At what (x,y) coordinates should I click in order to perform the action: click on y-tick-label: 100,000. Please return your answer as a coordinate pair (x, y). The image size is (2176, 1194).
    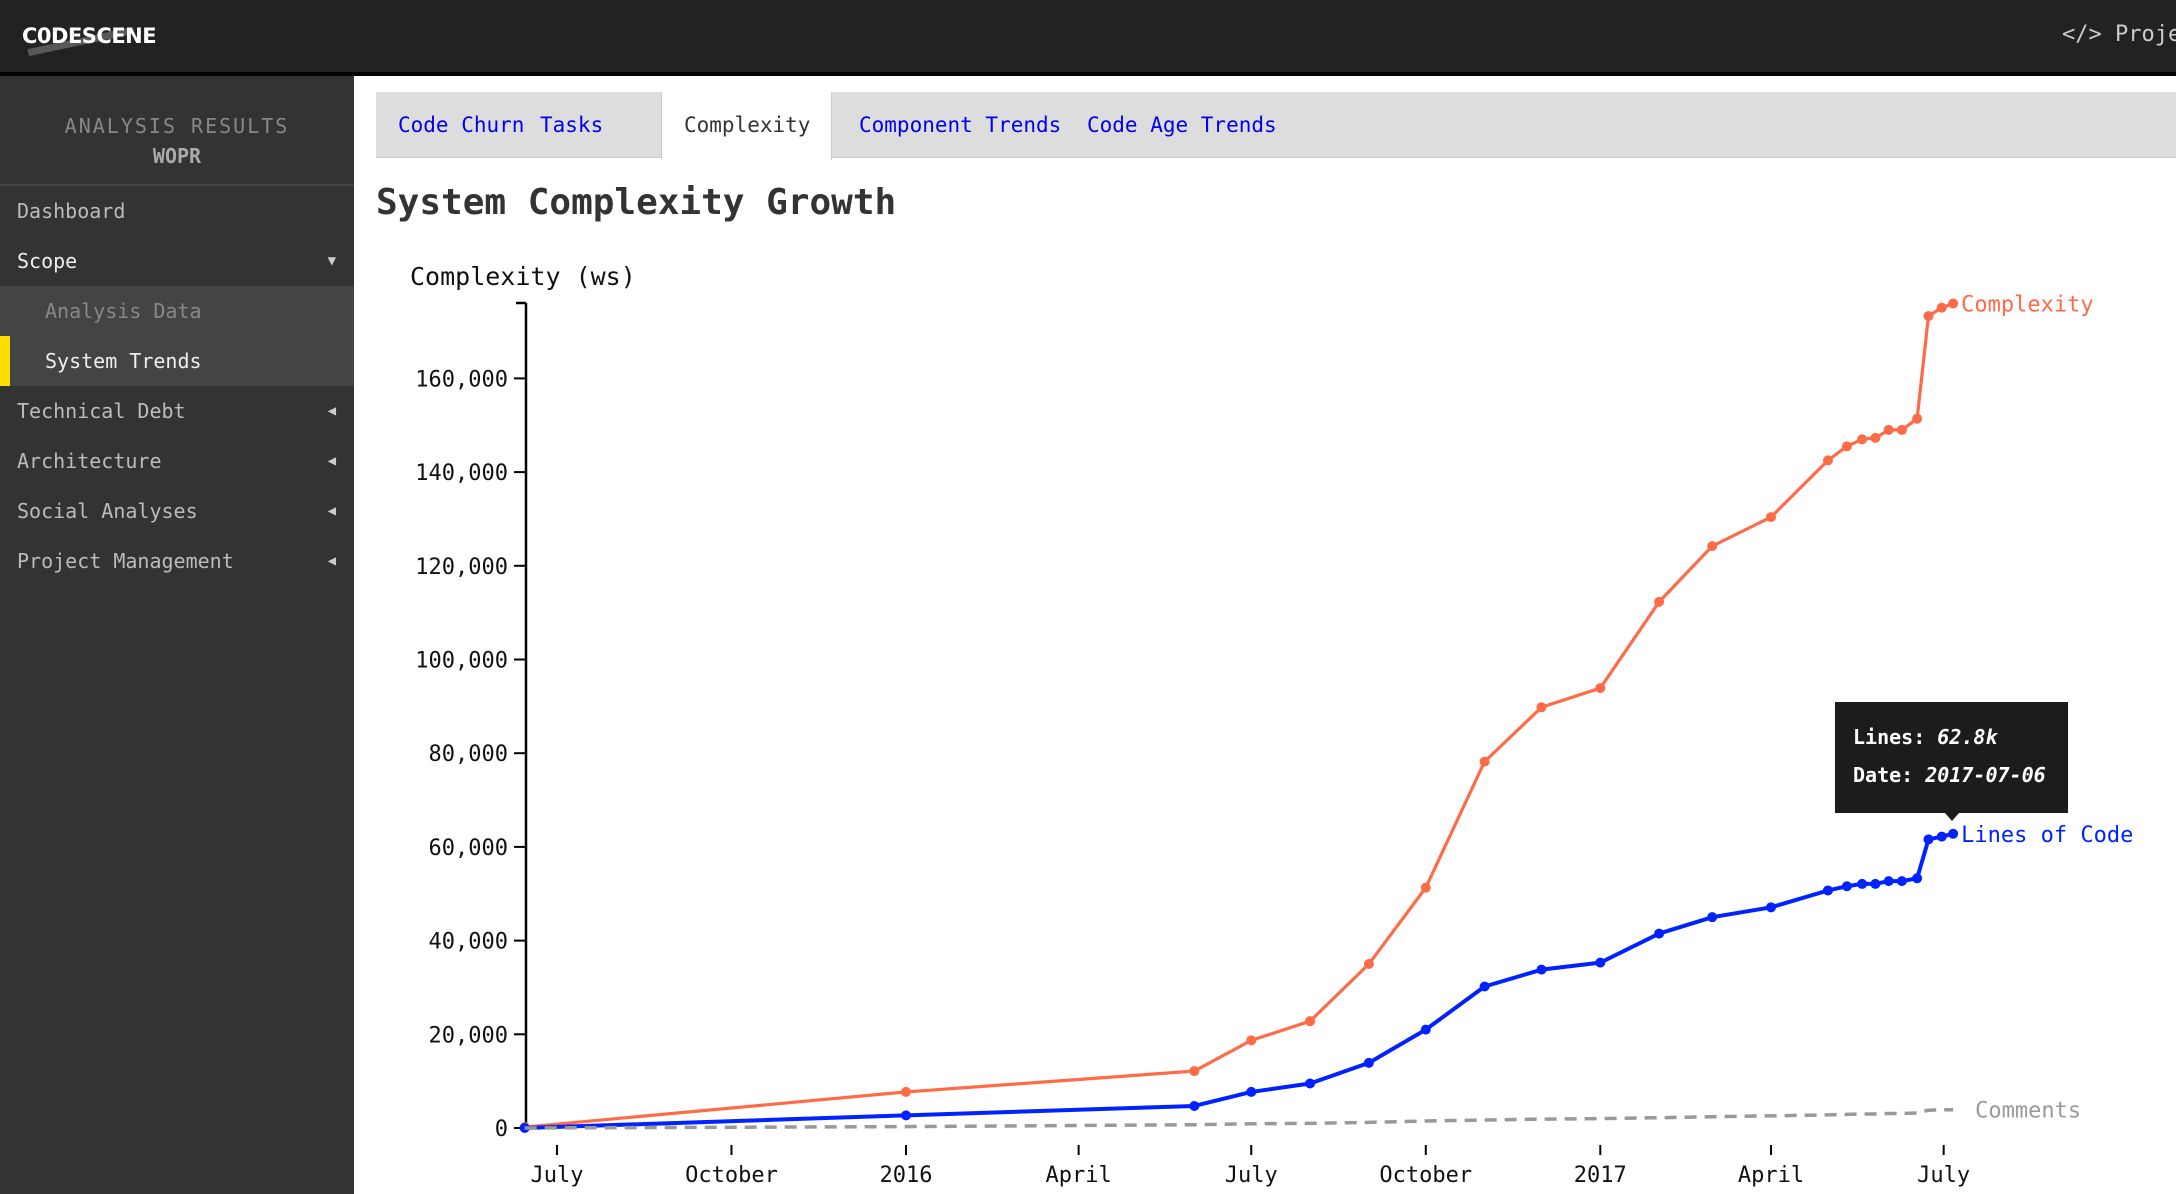
    Looking at the image, I should click on (461, 661).